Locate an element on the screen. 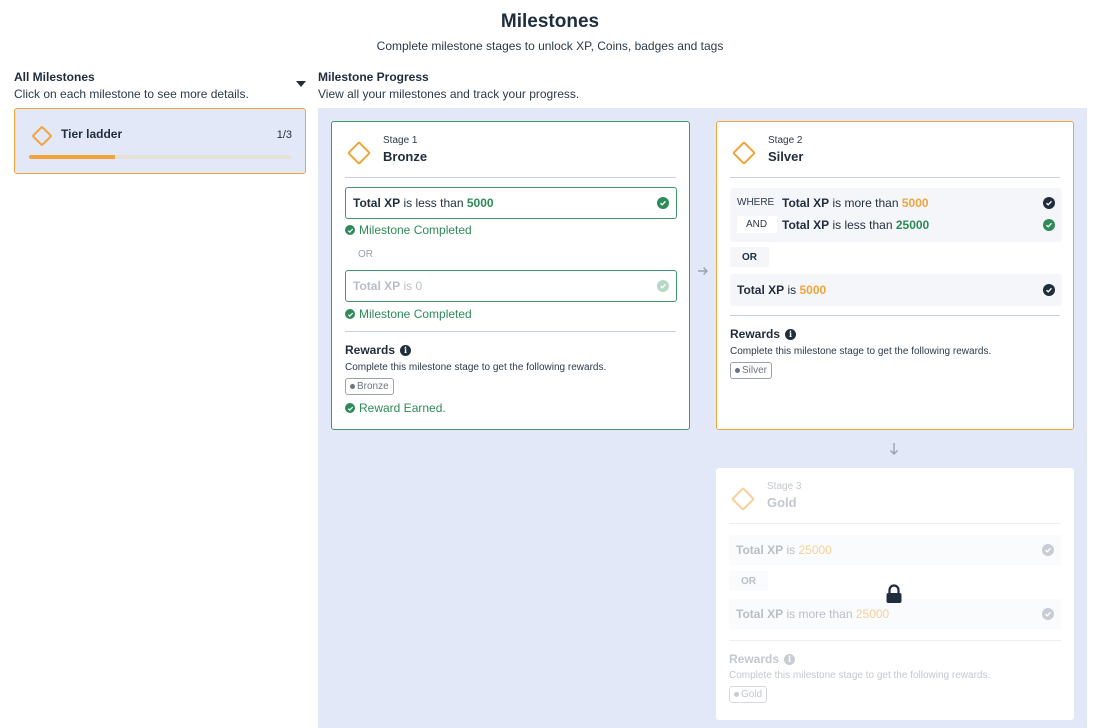 This screenshot has height=728, width=1100. stage-name: Silver is located at coordinates (786, 156).